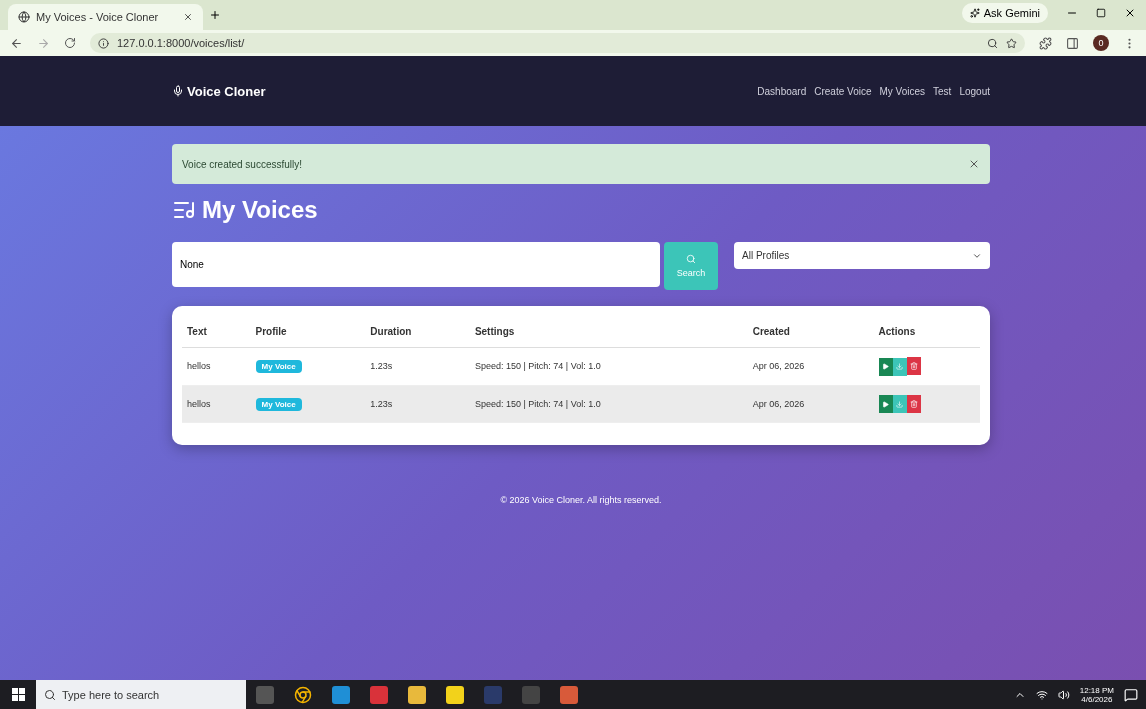 This screenshot has height=709, width=1146. Describe the element at coordinates (1045, 43) in the screenshot. I see `puzzle-icon` at that location.